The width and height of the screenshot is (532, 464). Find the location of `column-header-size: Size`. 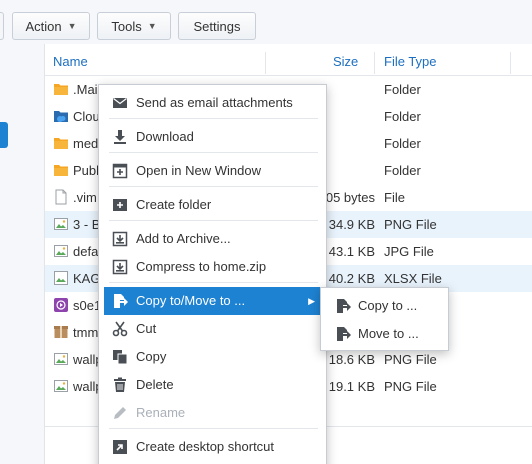

column-header-size: Size is located at coordinates (345, 62).